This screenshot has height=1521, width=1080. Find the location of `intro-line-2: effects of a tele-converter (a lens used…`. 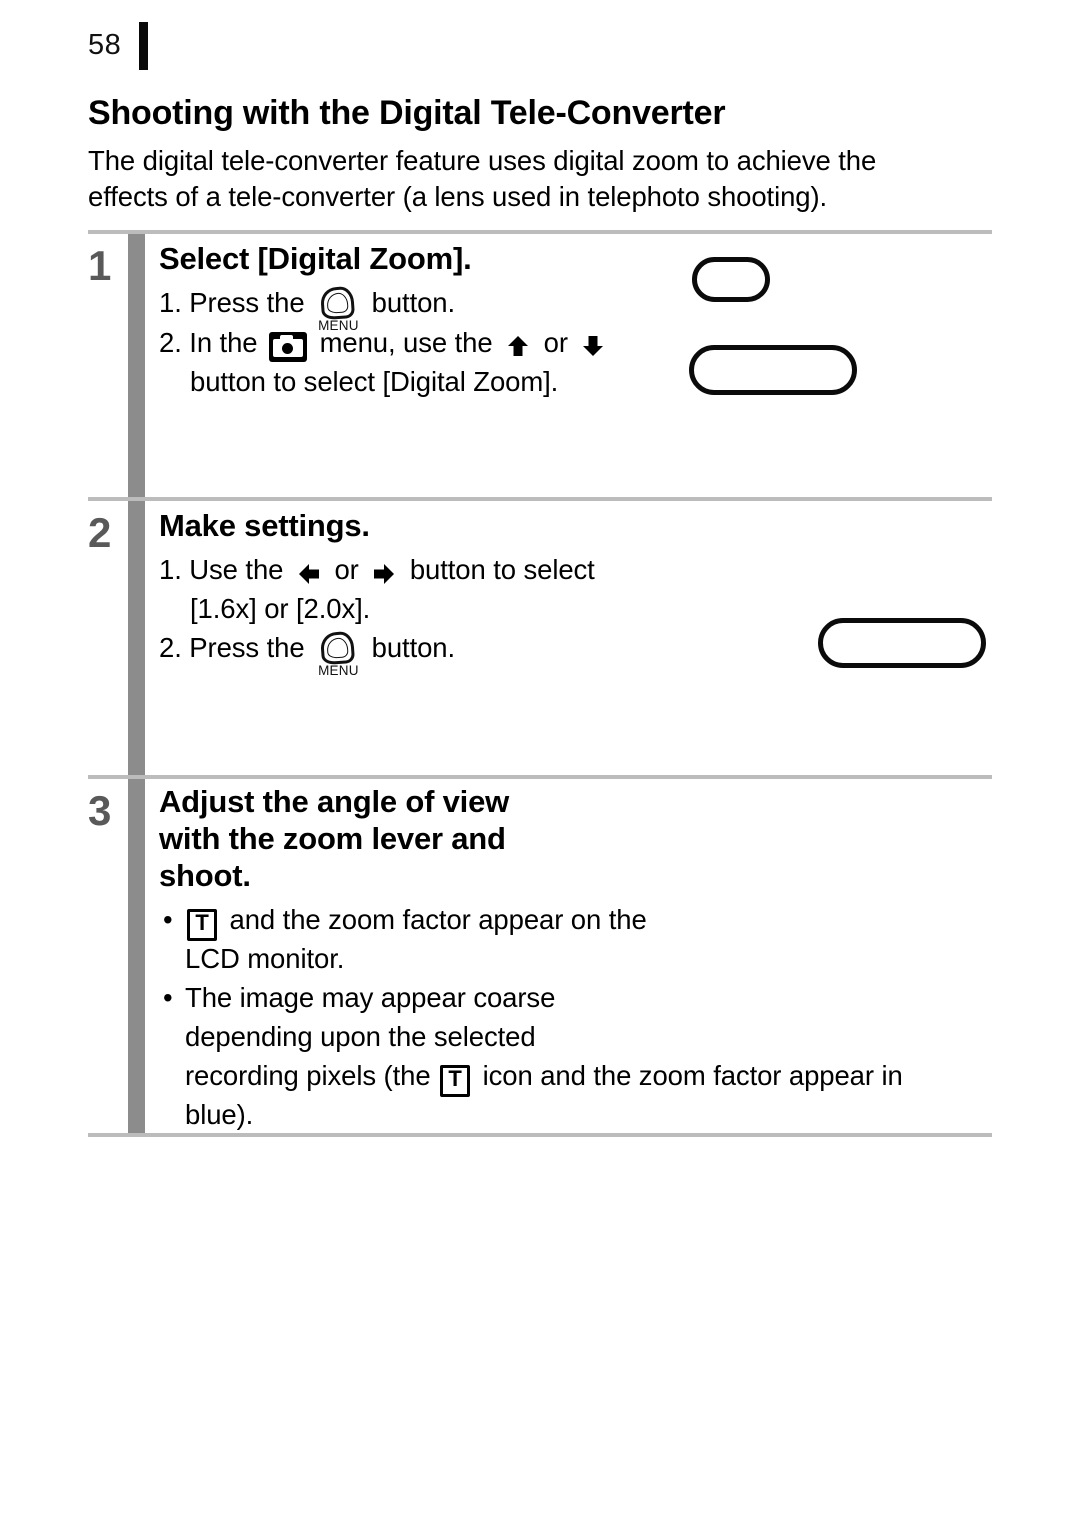

intro-line-2: effects of a tele-converter (a lens used… is located at coordinates (458, 196).